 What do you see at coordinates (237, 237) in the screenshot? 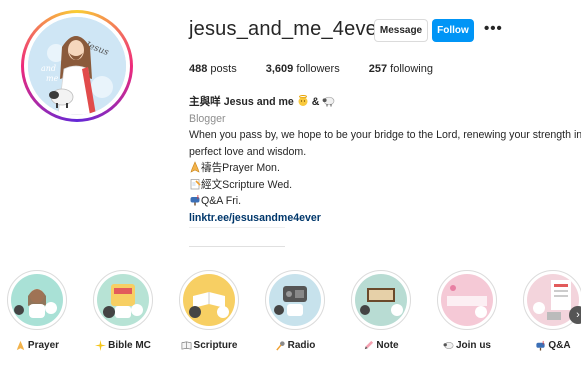
I see `bio-divider` at bounding box center [237, 237].